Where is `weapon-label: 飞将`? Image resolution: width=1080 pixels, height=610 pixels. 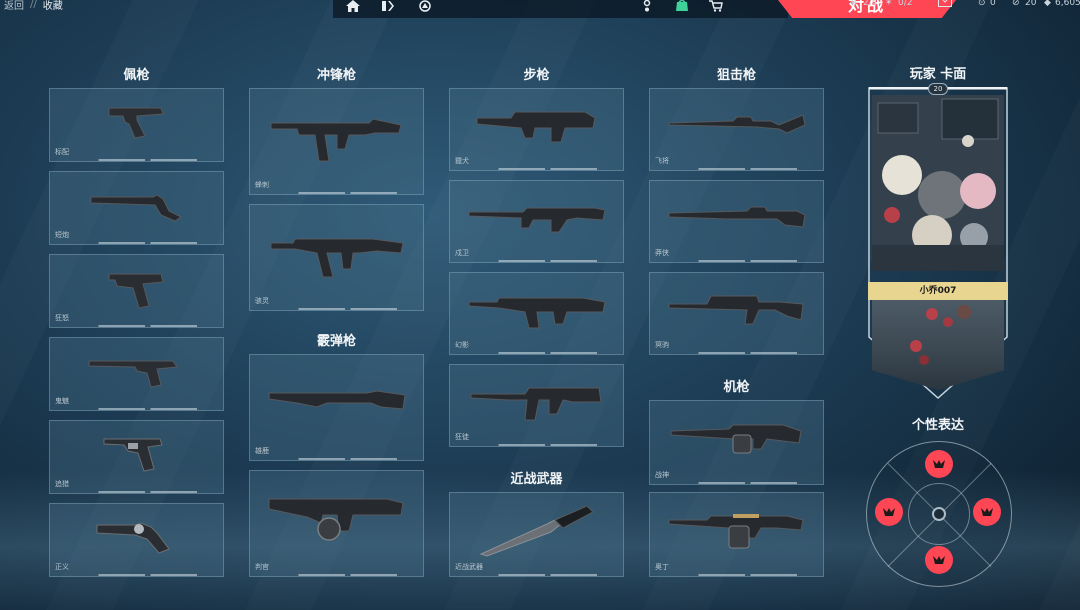 weapon-label: 飞将 is located at coordinates (662, 161).